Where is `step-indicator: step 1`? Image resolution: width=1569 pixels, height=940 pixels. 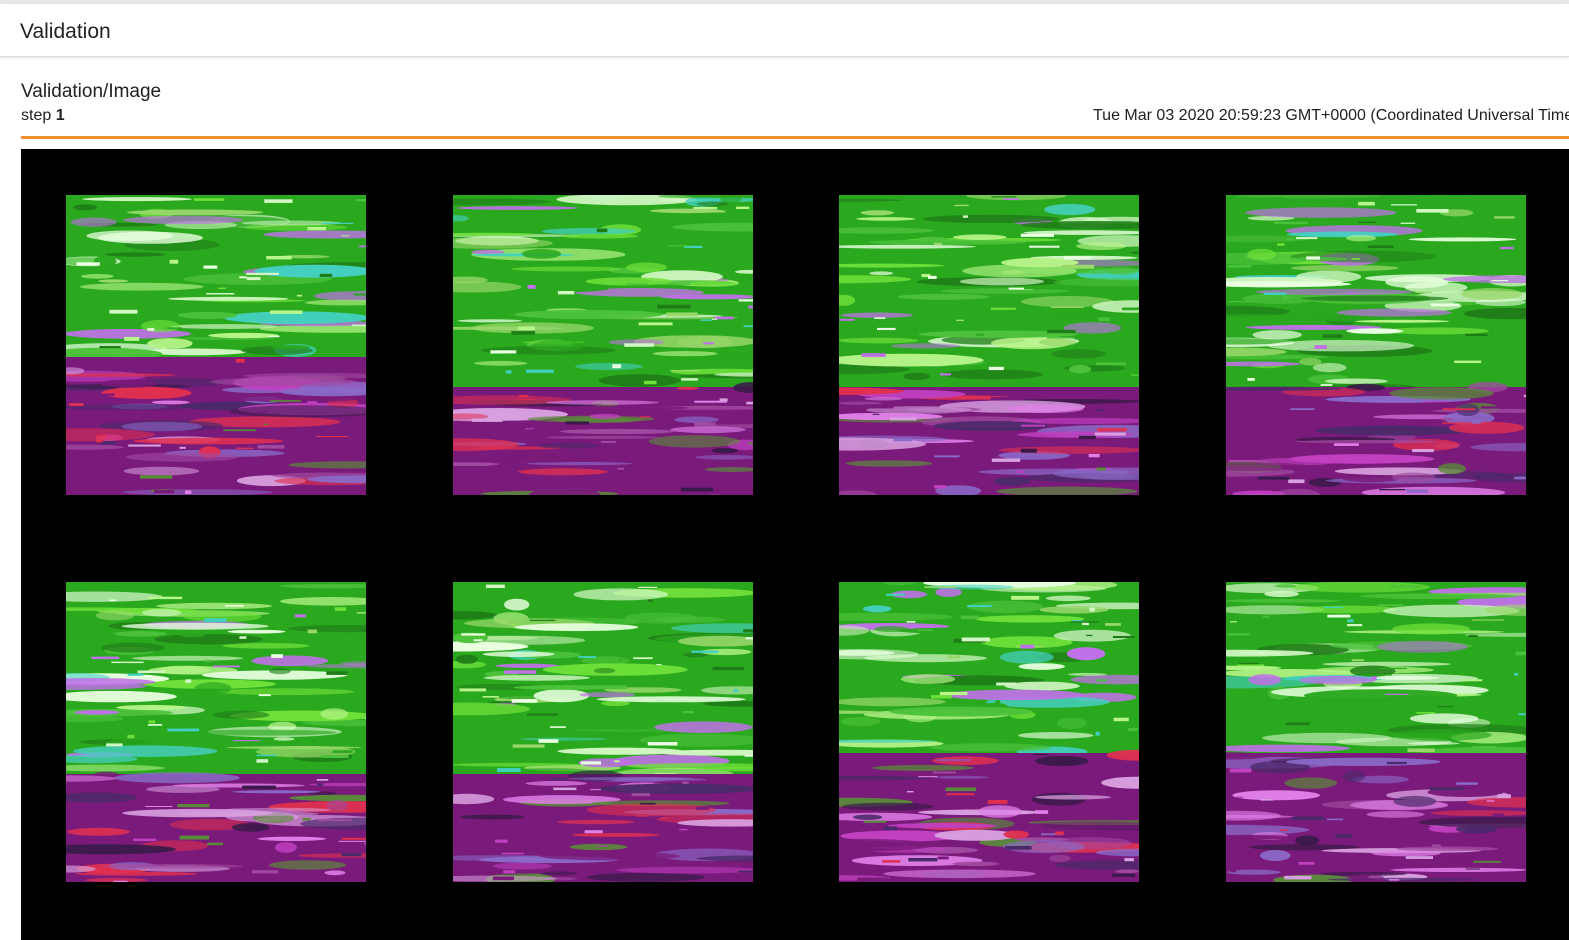
step-indicator: step 1 is located at coordinates (43, 116).